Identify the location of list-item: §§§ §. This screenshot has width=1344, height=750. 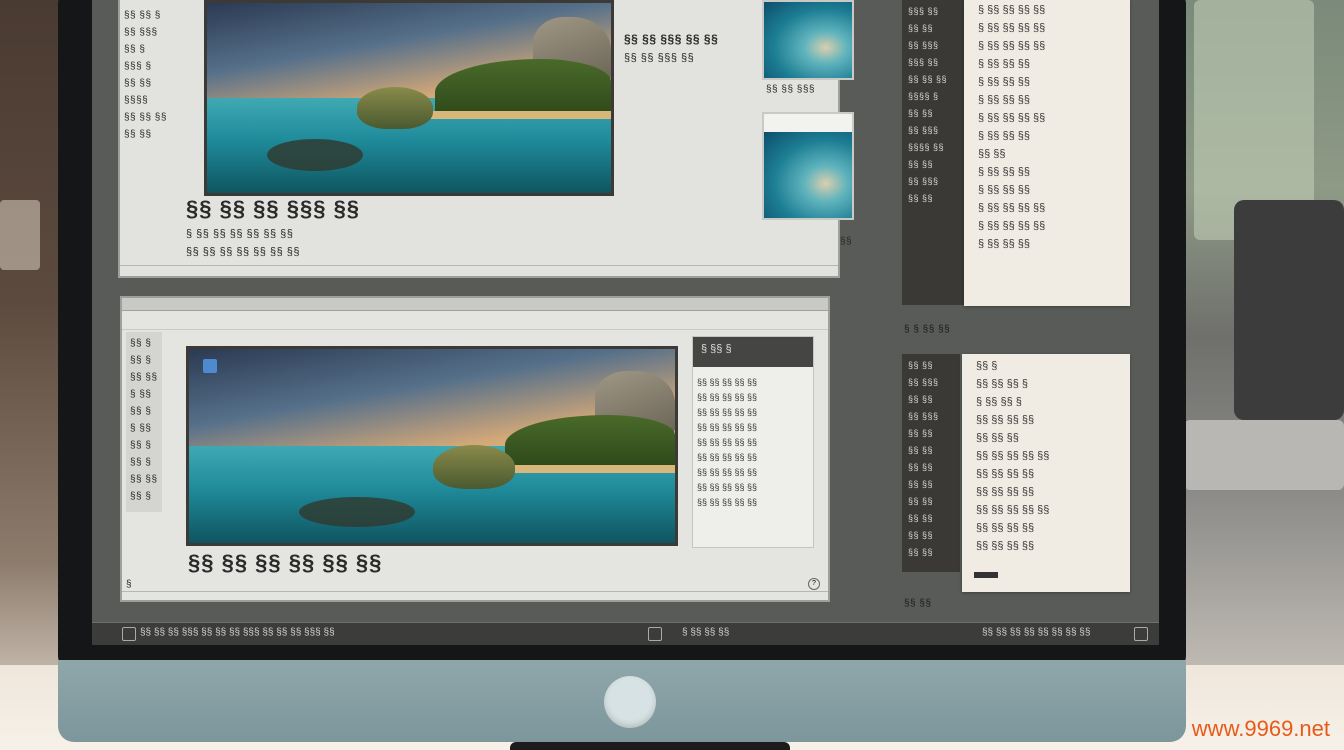
(144, 66).